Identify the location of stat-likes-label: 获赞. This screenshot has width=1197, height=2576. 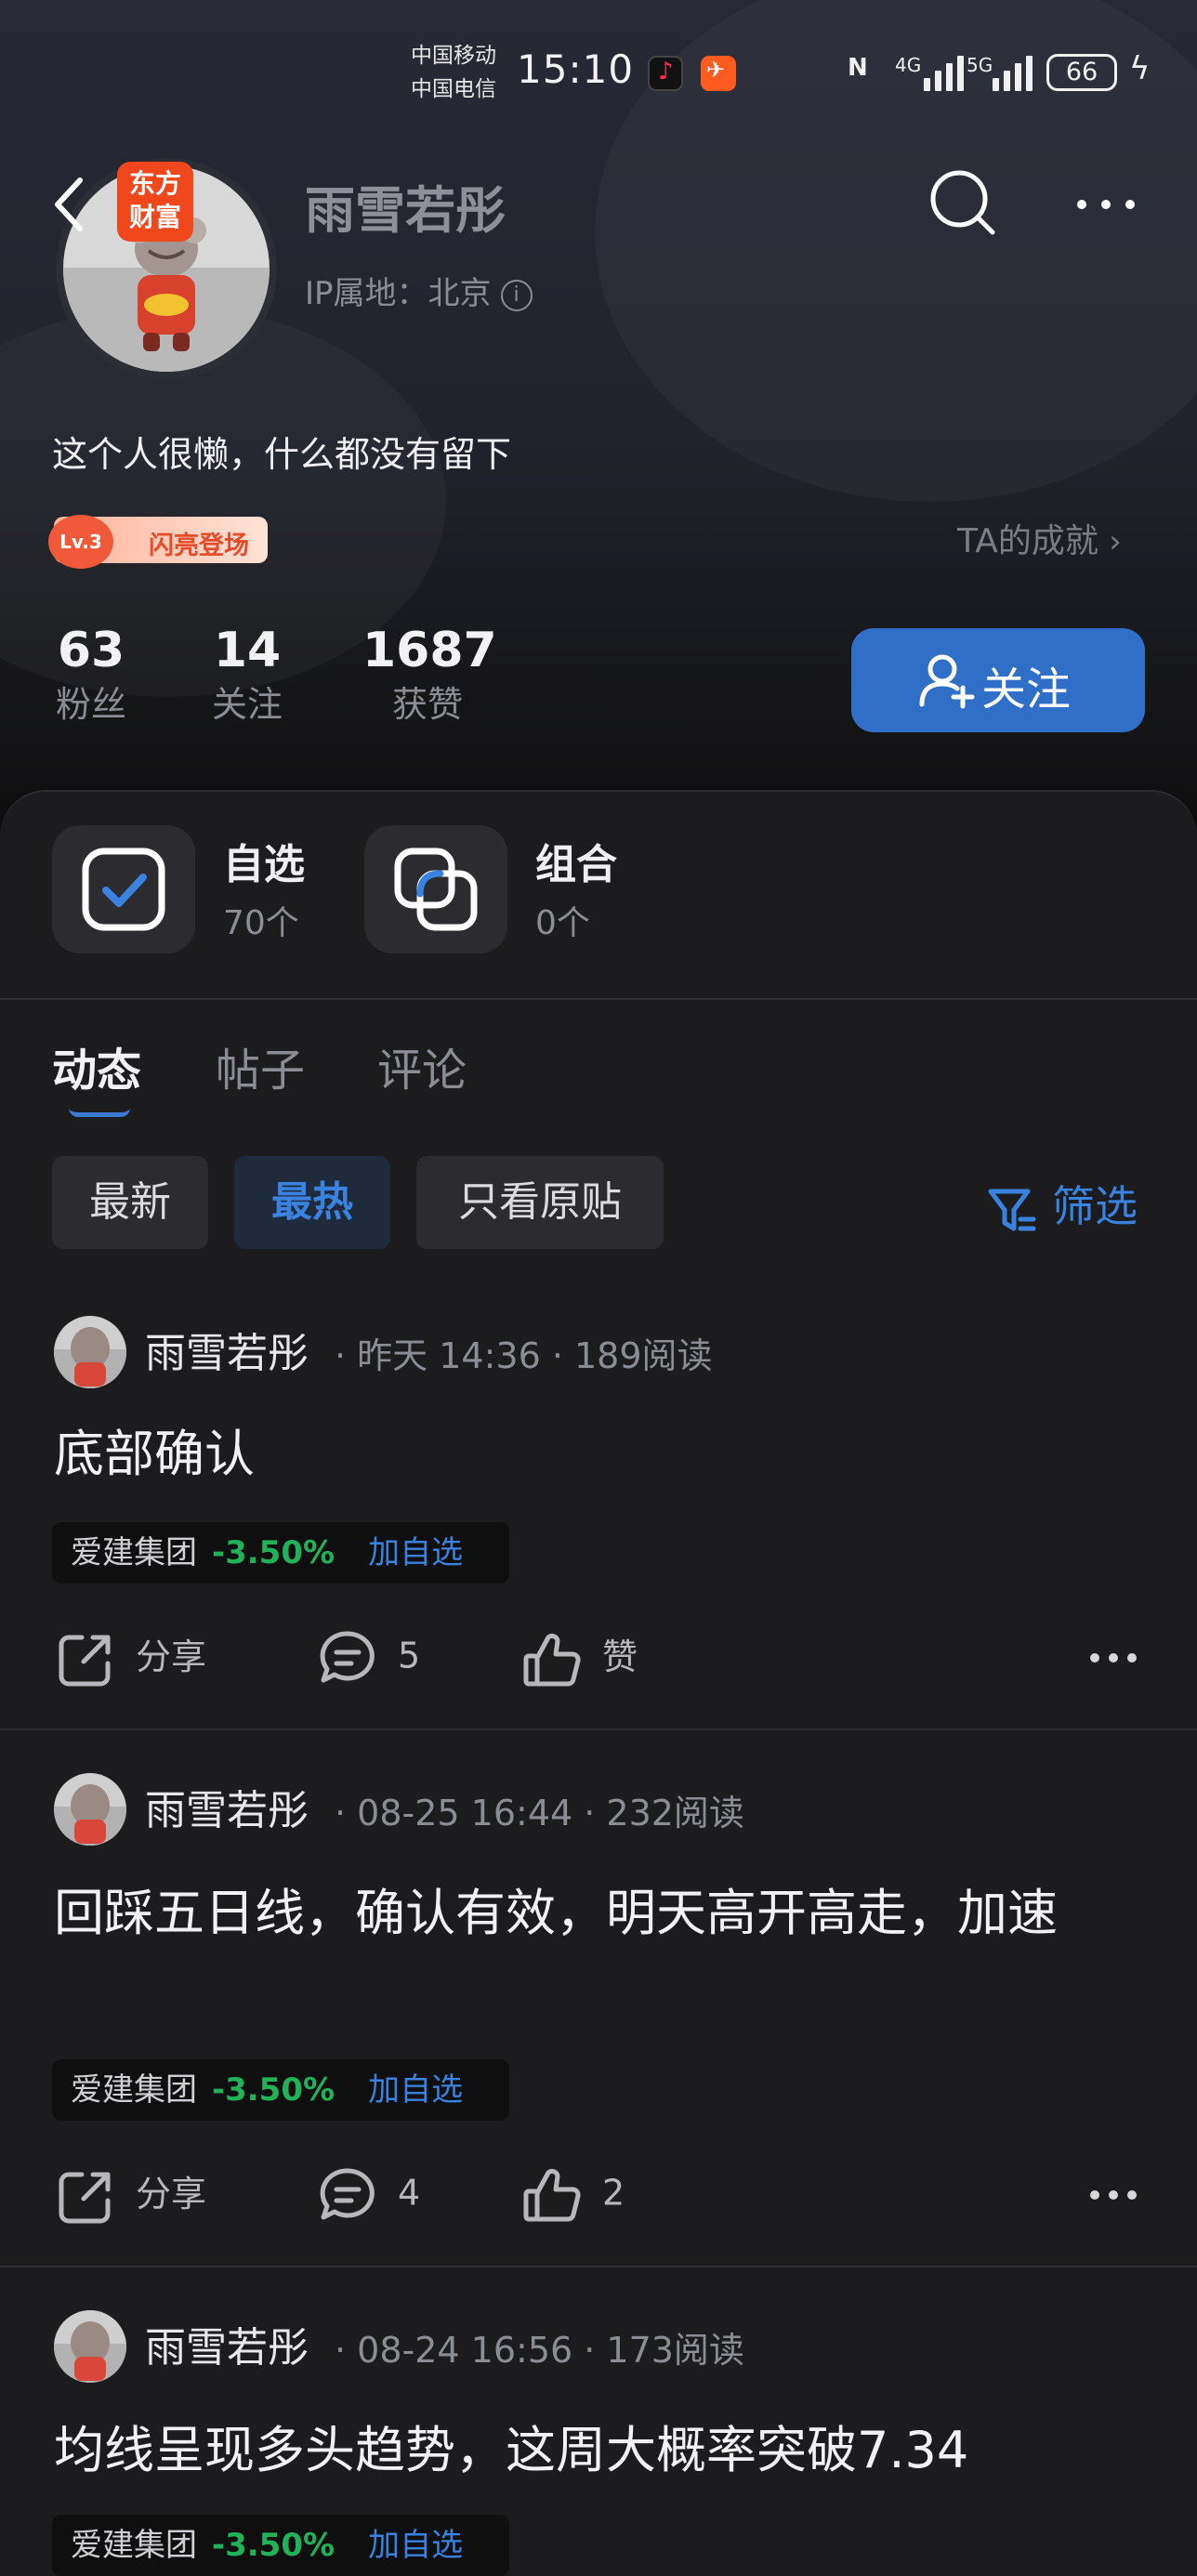
(427, 704).